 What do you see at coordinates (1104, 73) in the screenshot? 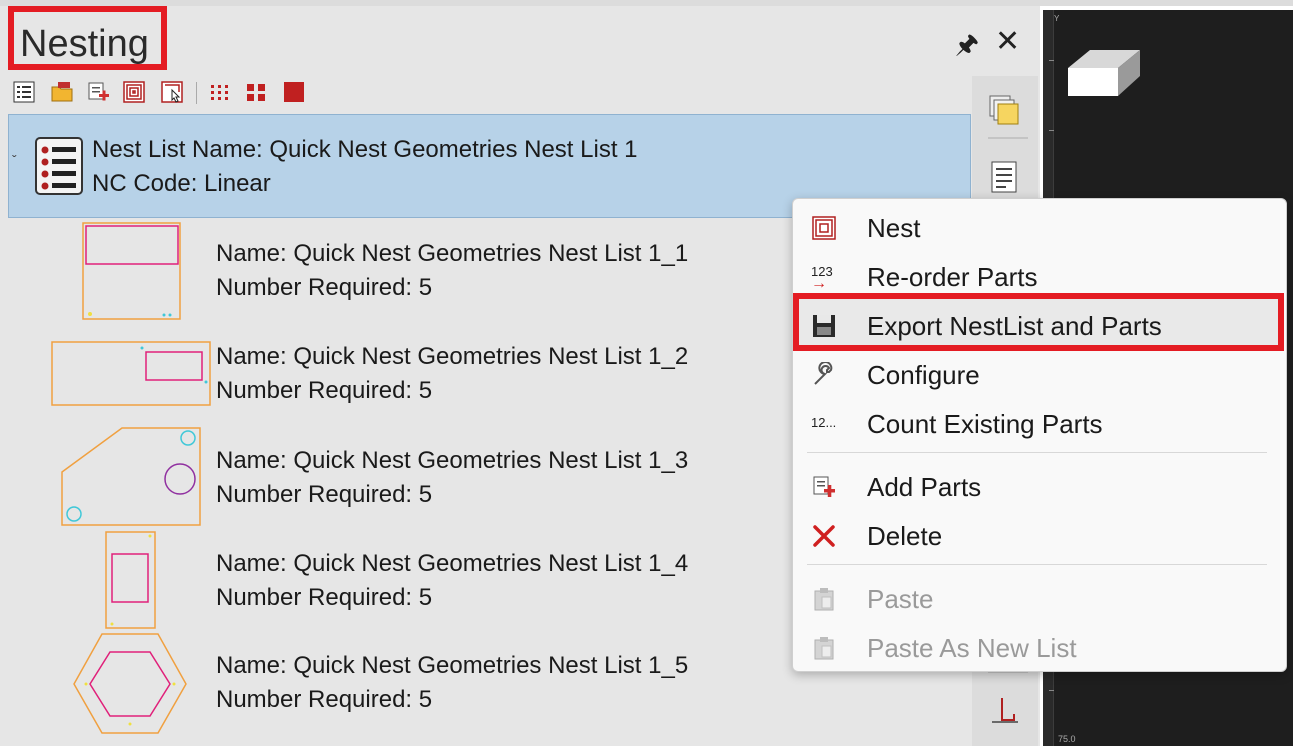
I see `3d-block-icon` at bounding box center [1104, 73].